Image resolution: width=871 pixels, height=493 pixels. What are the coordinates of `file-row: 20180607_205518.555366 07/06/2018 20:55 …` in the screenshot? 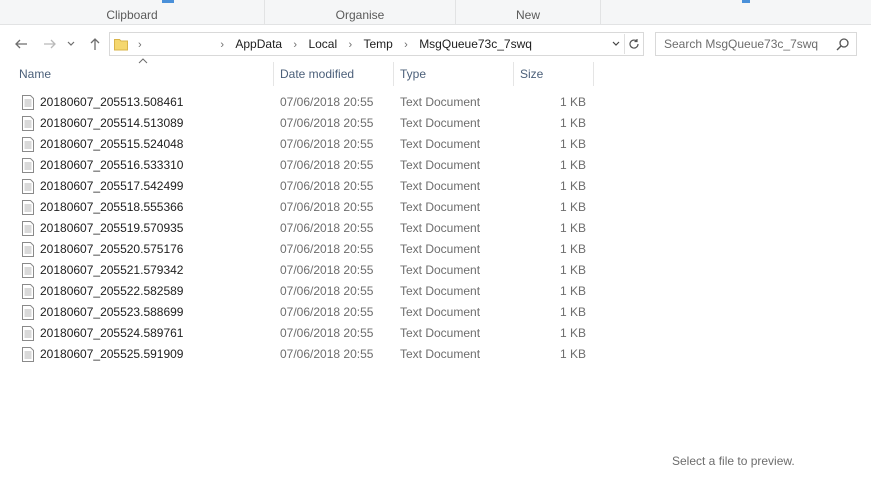 It's located at (298, 207).